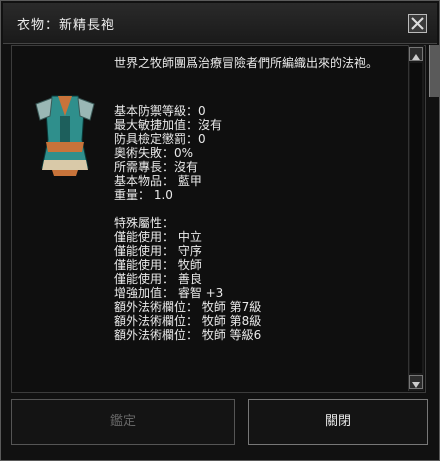 The width and height of the screenshot is (440, 461). What do you see at coordinates (158, 181) in the screenshot?
I see `stat-line: 基本物品： 藍甲` at bounding box center [158, 181].